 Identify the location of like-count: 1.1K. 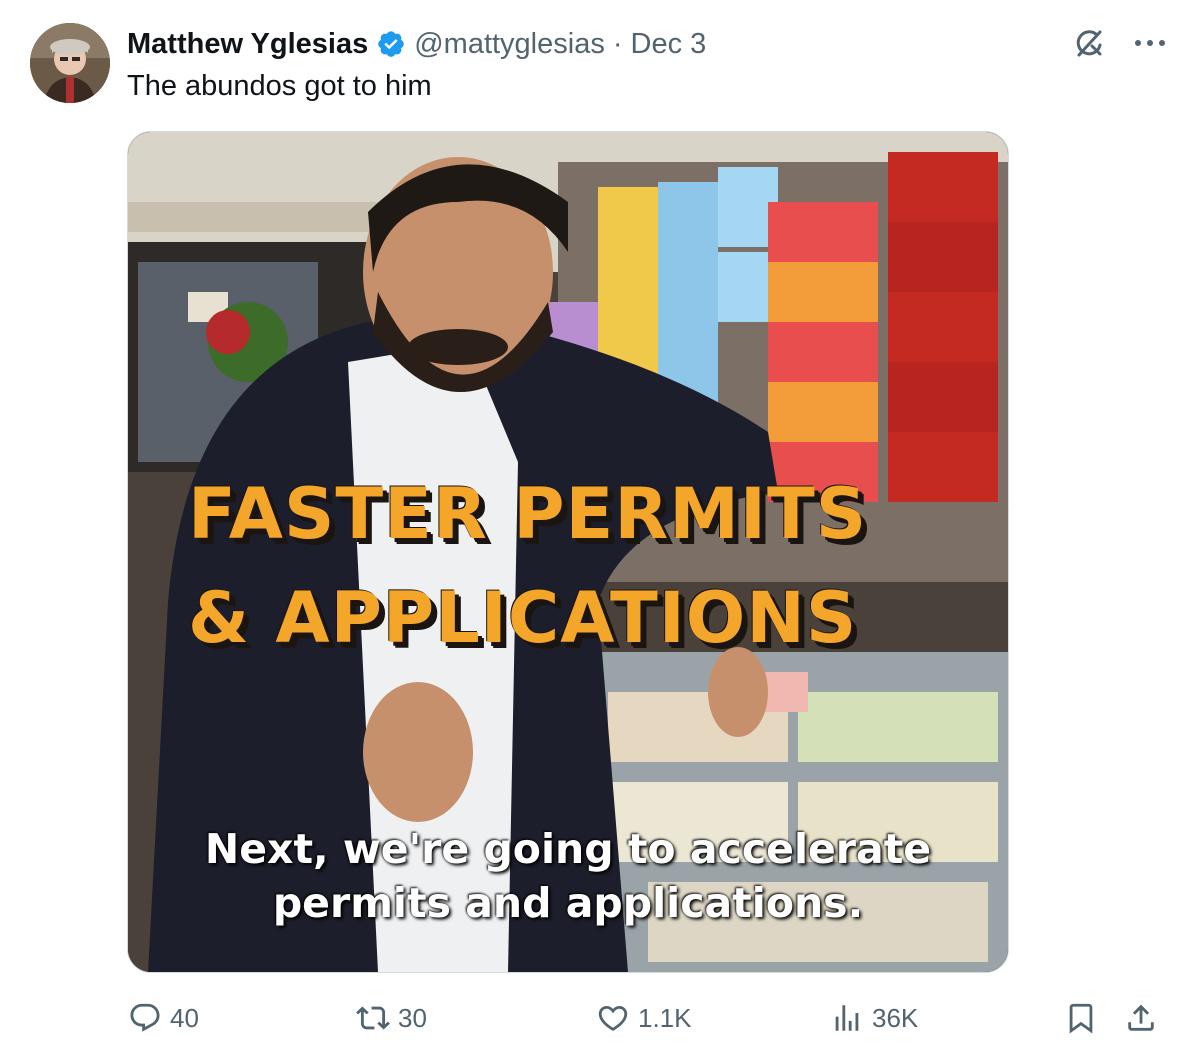
(665, 1017).